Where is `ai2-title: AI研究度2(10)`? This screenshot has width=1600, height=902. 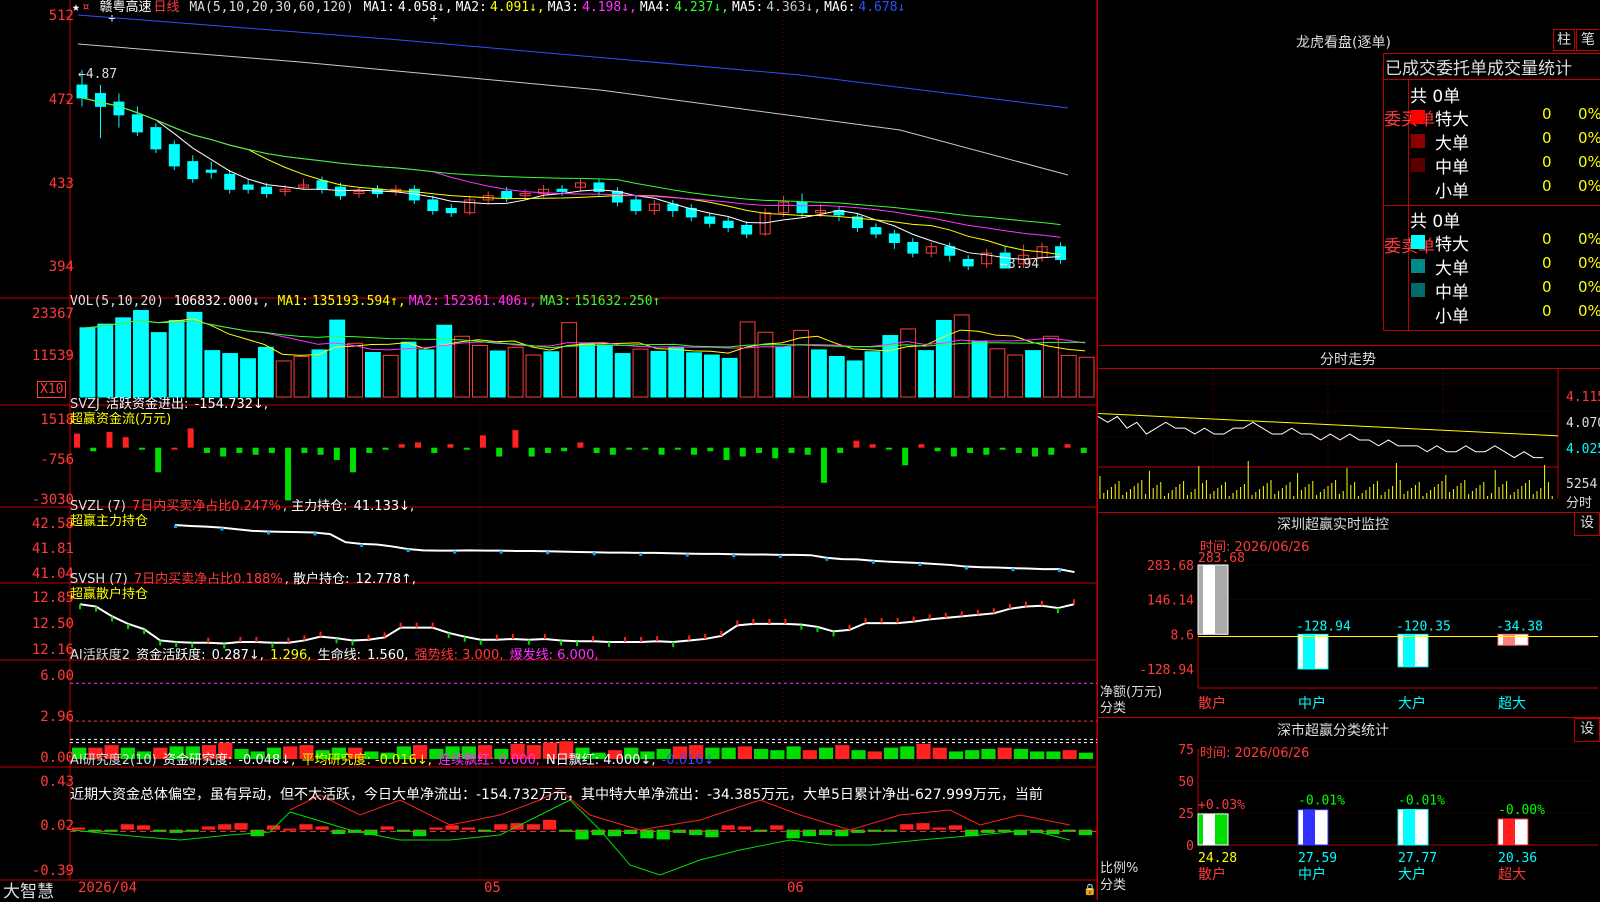
ai2-title: AI研究度2(10) is located at coordinates (113, 760).